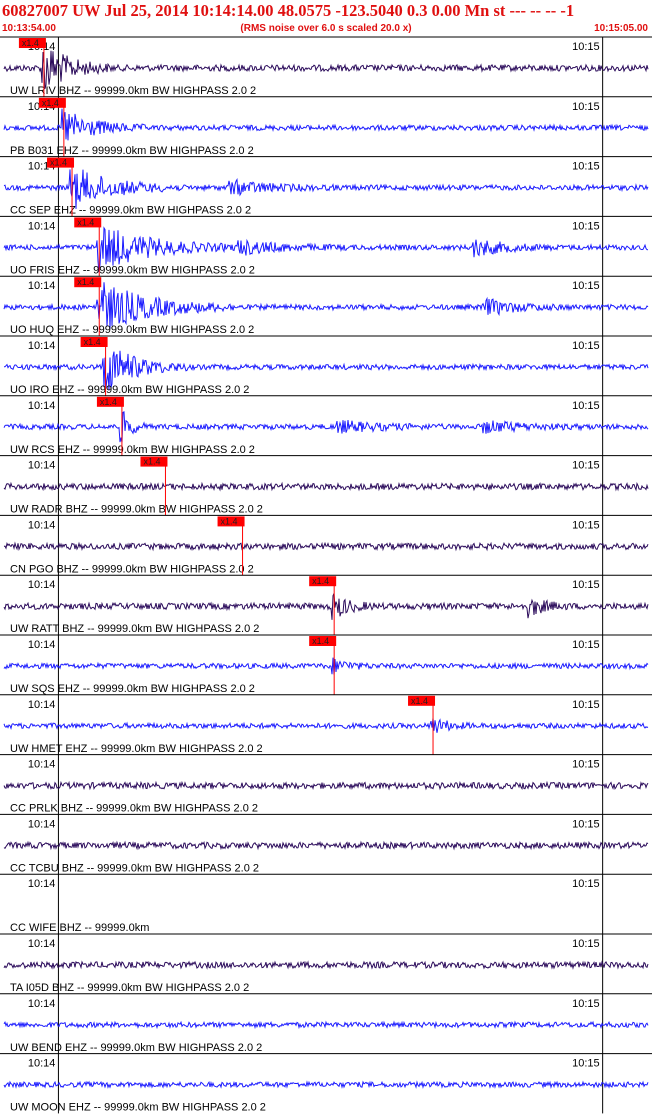 This screenshot has width=652, height=1118. I want to click on waveform-uw-lriv, so click(326, 69).